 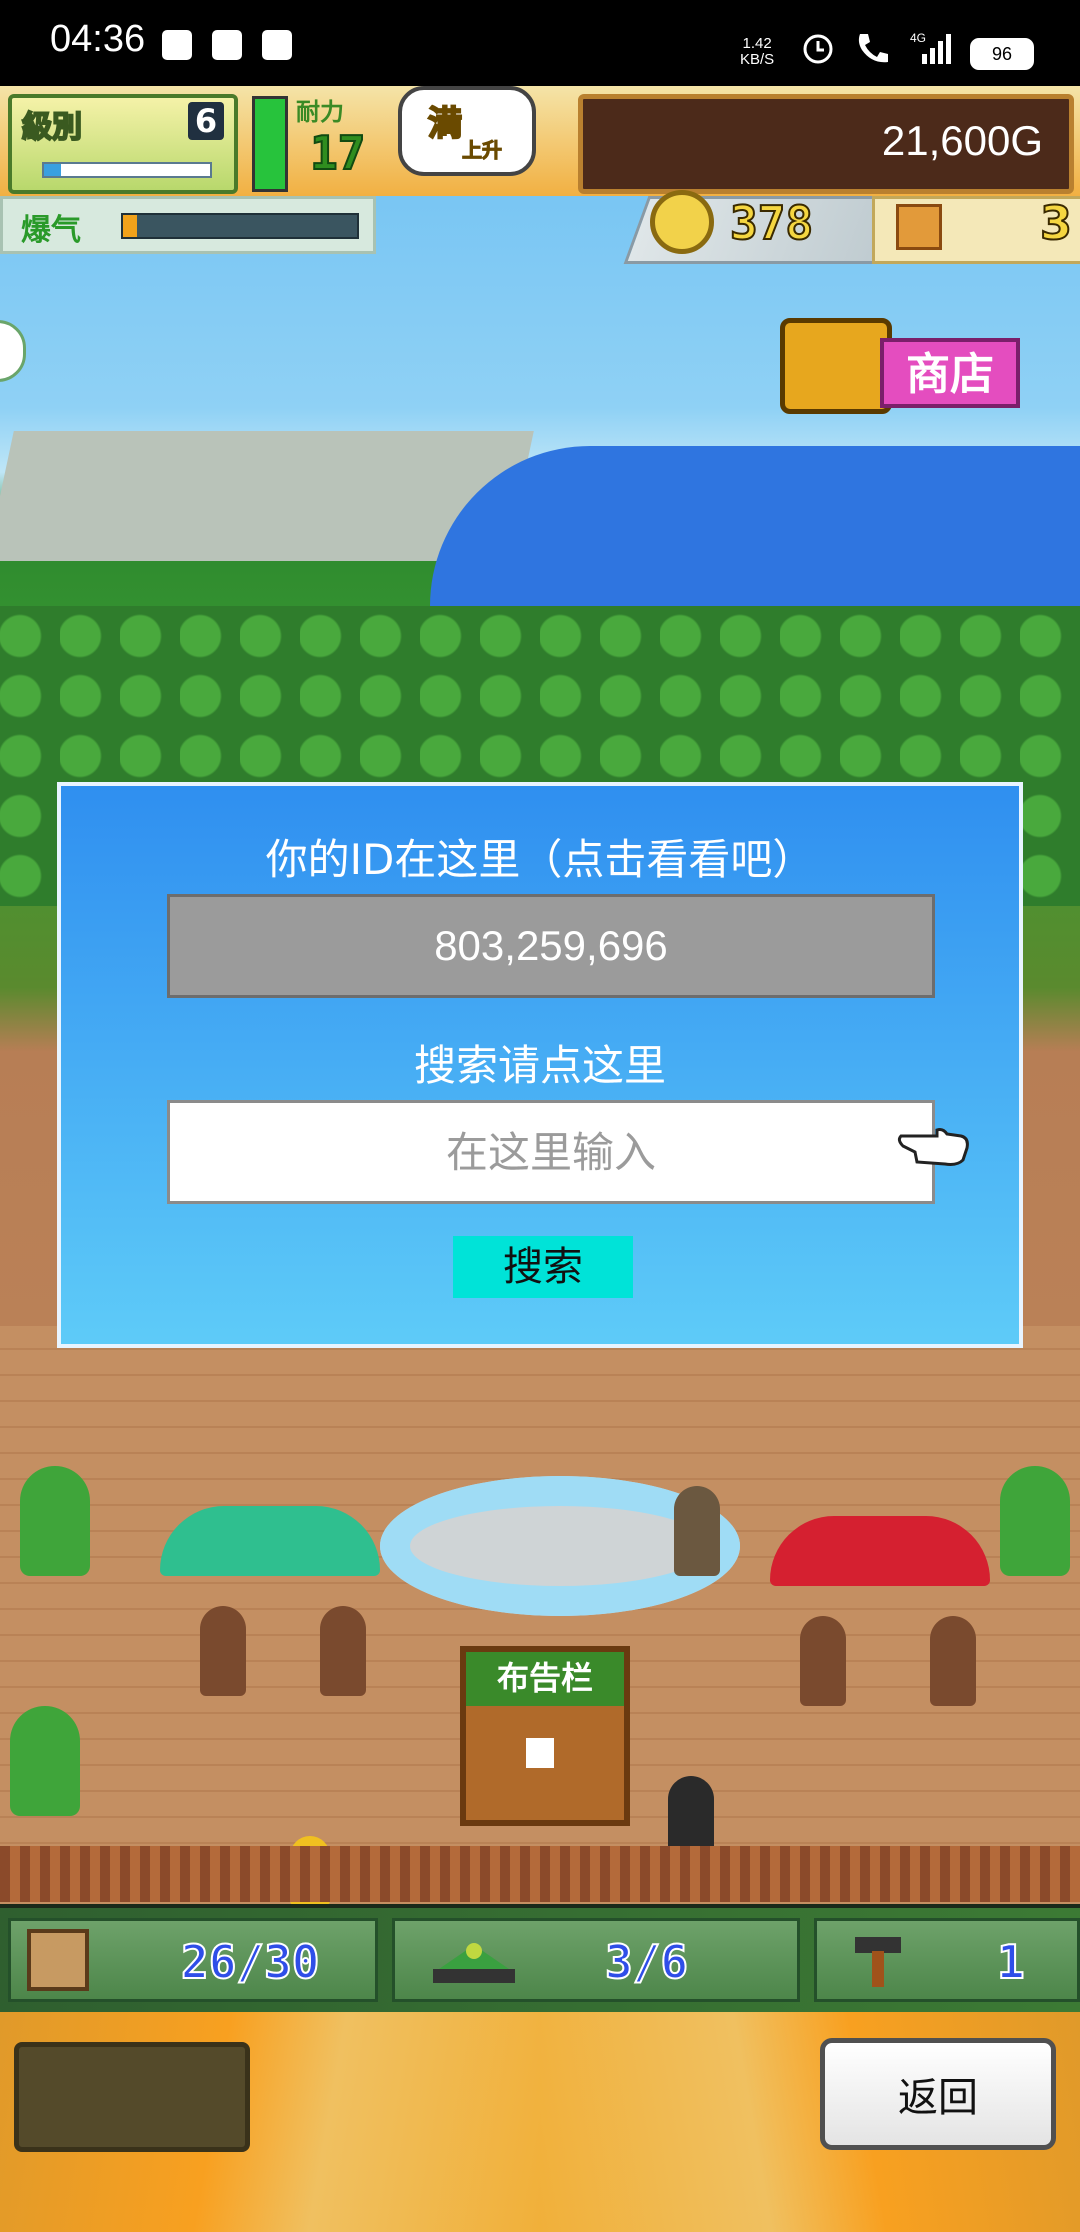 What do you see at coordinates (545, 1736) in the screenshot?
I see `bulletin-board: 布告栏` at bounding box center [545, 1736].